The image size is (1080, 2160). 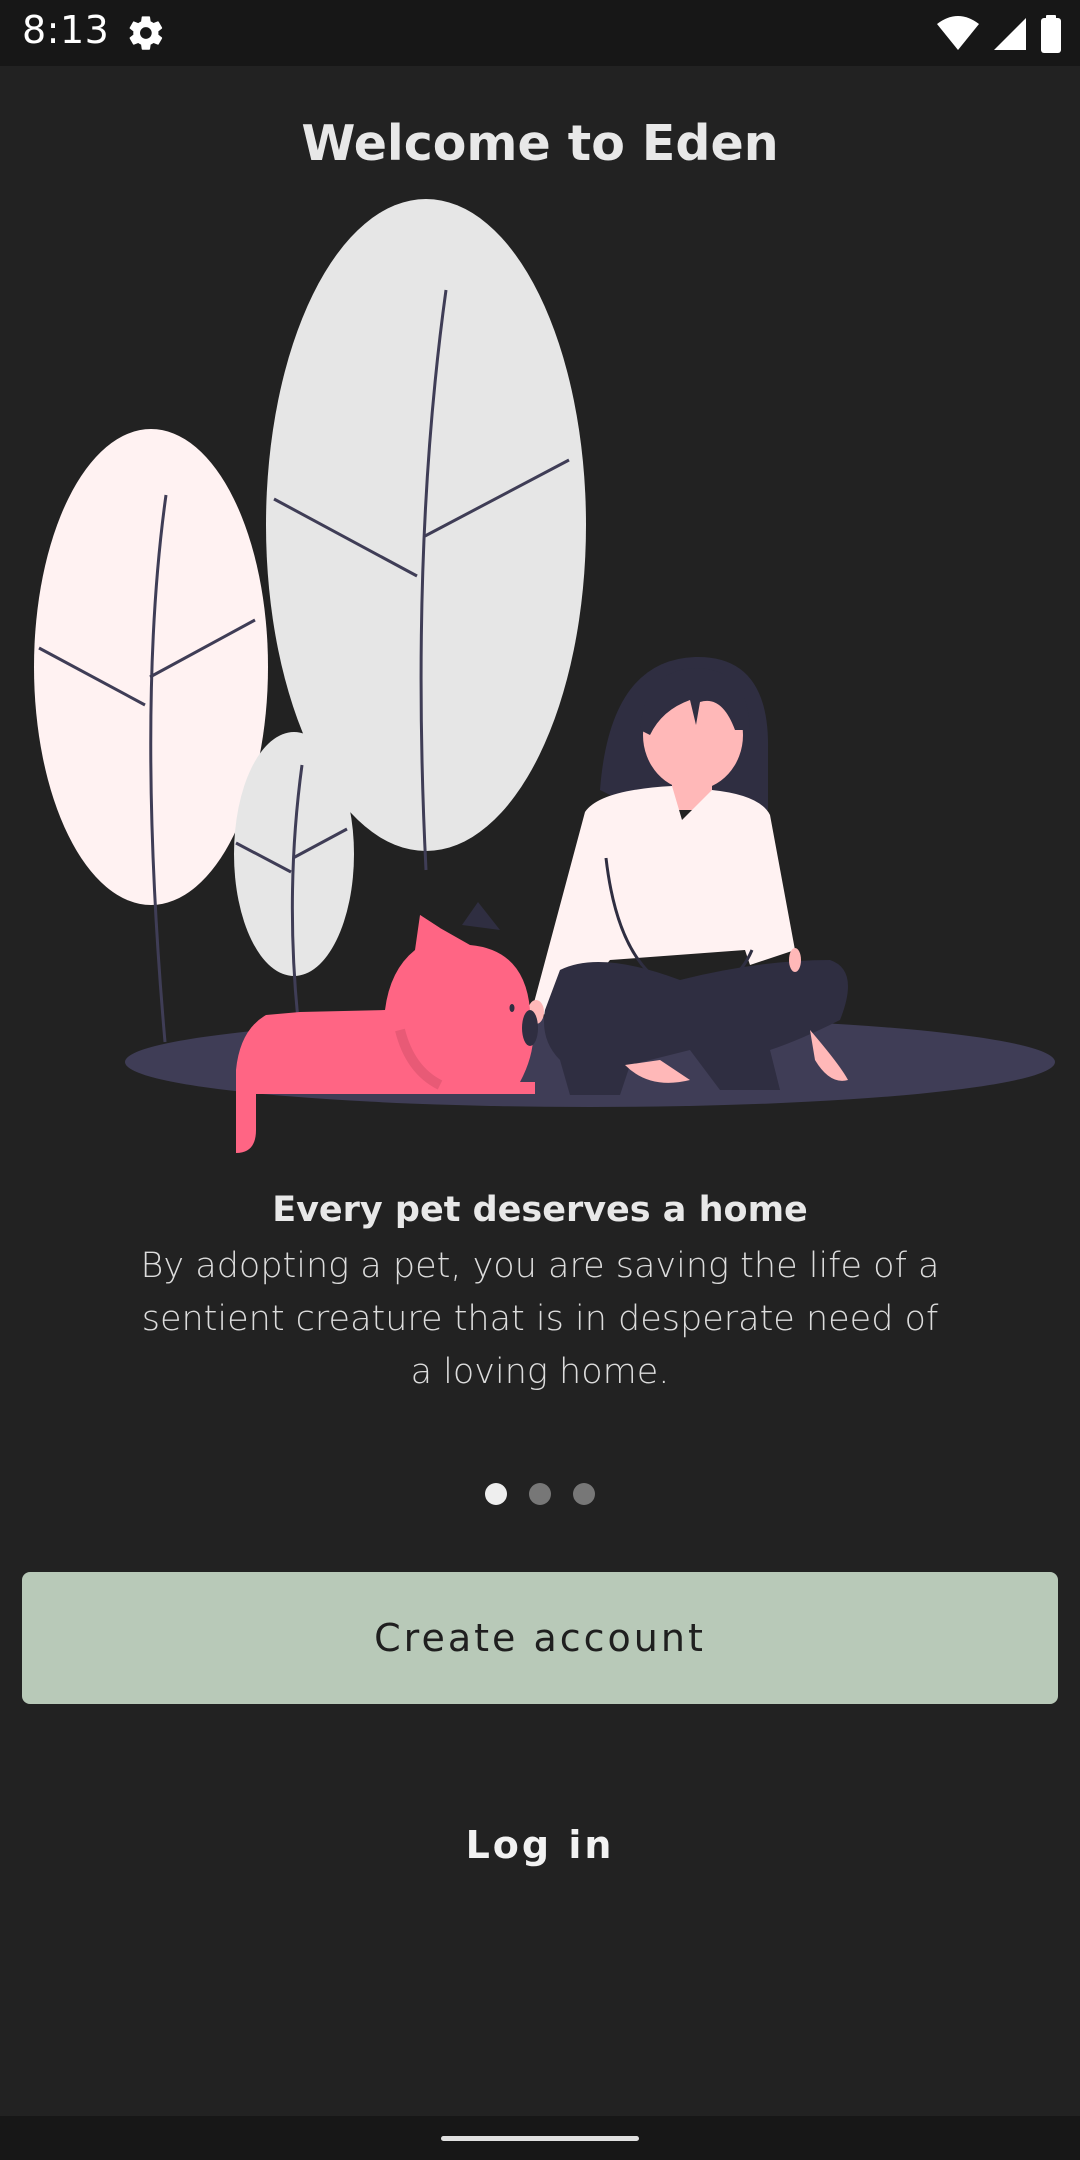 I want to click on status-icons, so click(x=999, y=34).